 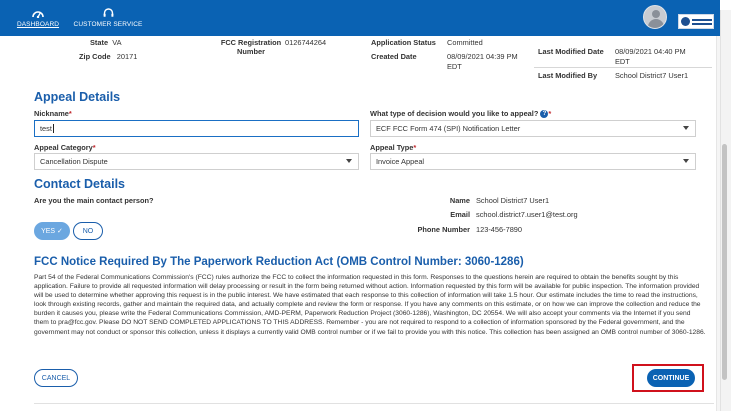 I want to click on state-label: State, so click(x=99, y=42).